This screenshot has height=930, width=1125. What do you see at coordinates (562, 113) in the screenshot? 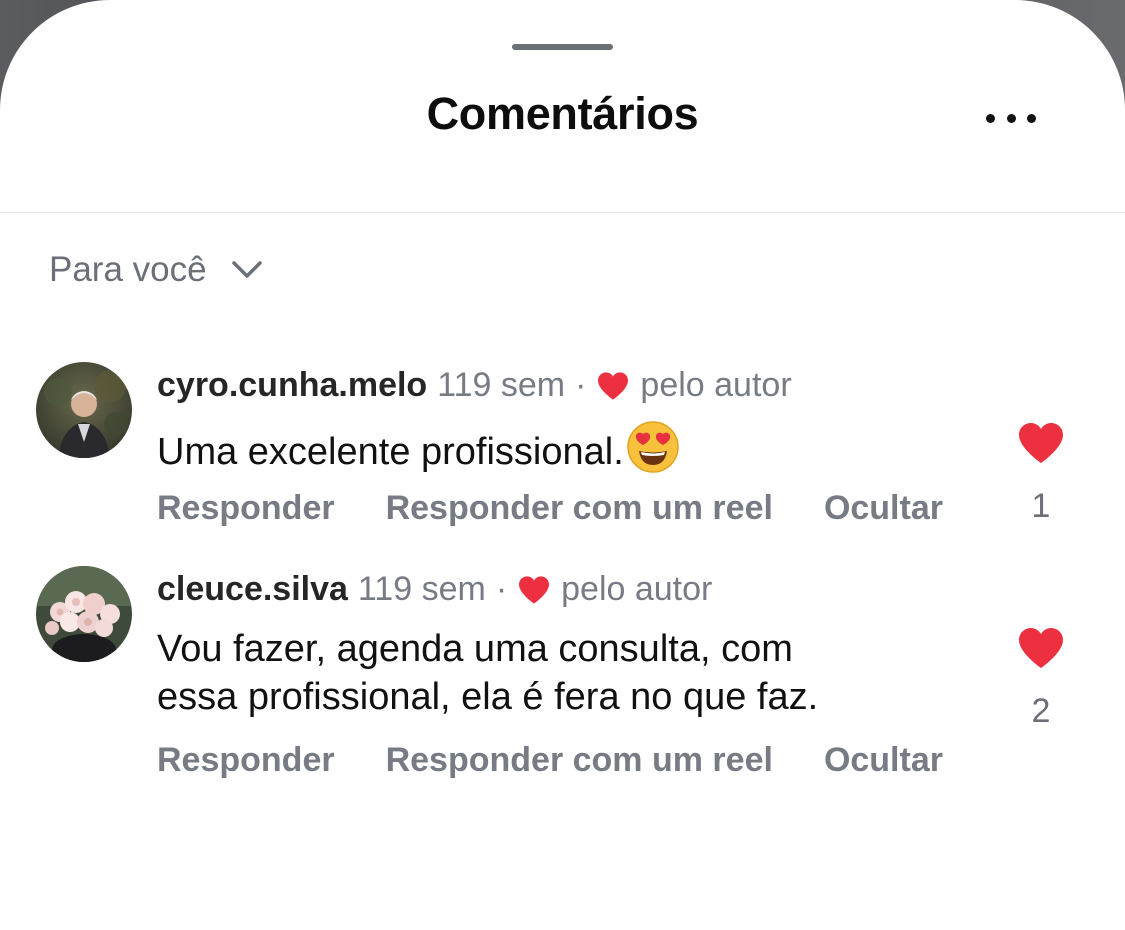
I see `sheet-title: Comentários` at bounding box center [562, 113].